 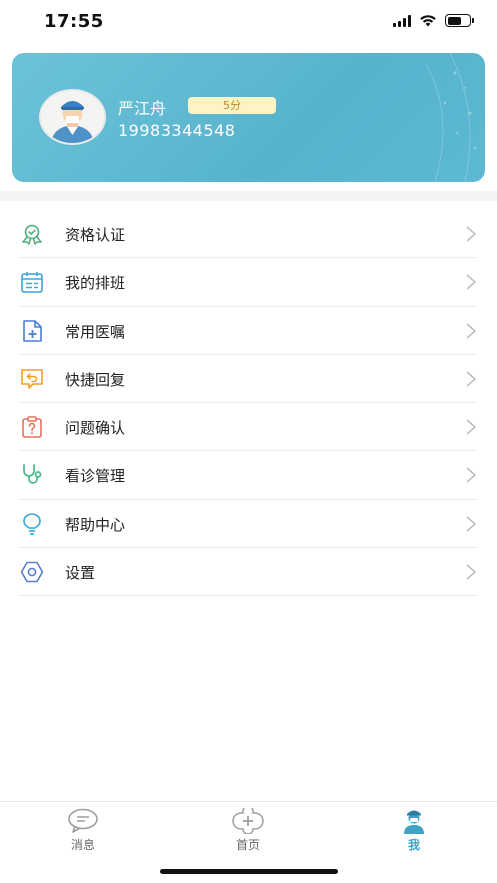 I want to click on menu-item-label: 资格认证, so click(x=95, y=235).